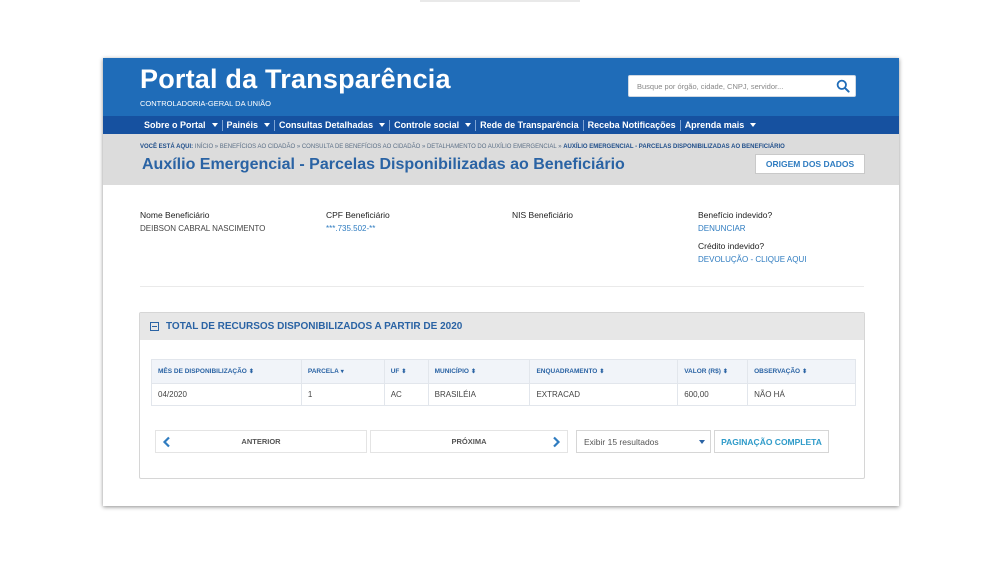 This screenshot has width=1000, height=563. What do you see at coordinates (557, 442) in the screenshot?
I see `chevron-right-icon` at bounding box center [557, 442].